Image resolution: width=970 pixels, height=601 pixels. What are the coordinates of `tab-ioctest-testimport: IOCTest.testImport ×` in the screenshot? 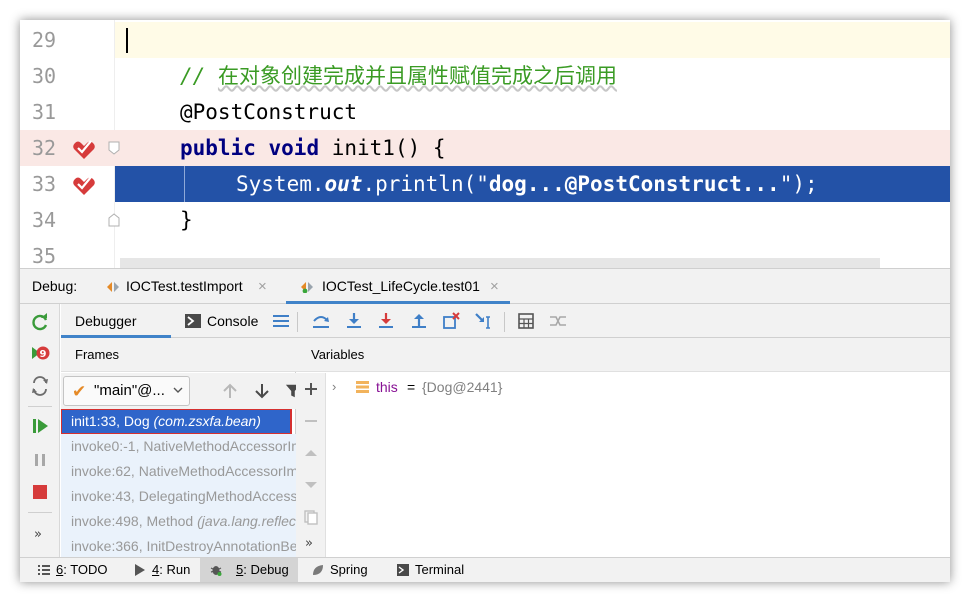 It's located at (192, 286).